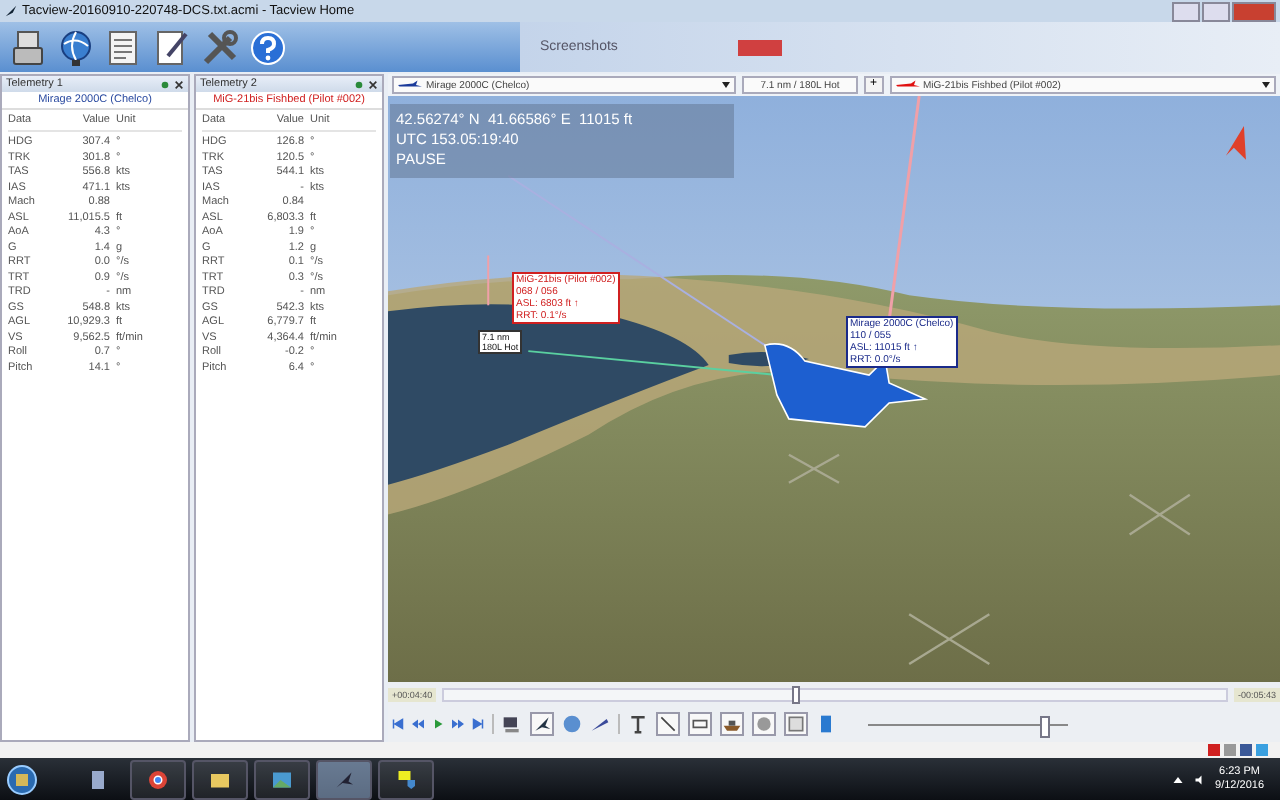  I want to click on skip-back-icon, so click(398, 724).